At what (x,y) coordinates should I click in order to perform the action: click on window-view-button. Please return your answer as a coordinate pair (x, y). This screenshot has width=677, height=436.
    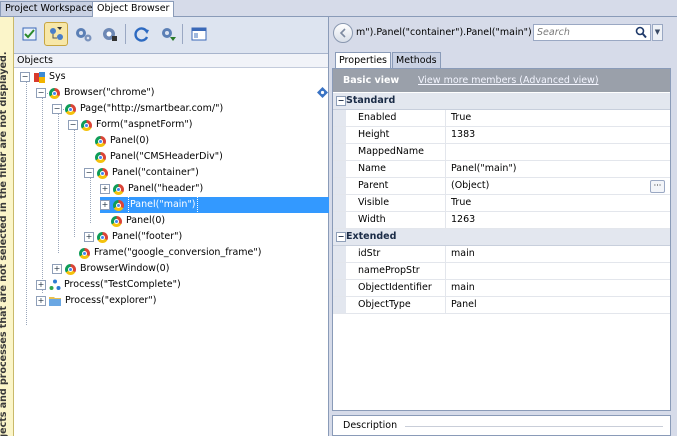
    Looking at the image, I should click on (199, 34).